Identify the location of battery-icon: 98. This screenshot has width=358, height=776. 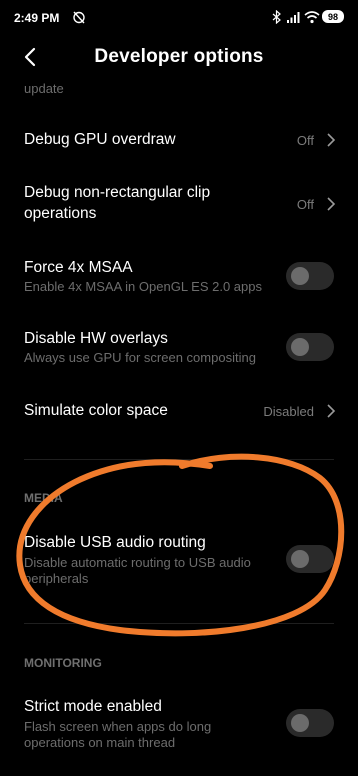
(333, 16).